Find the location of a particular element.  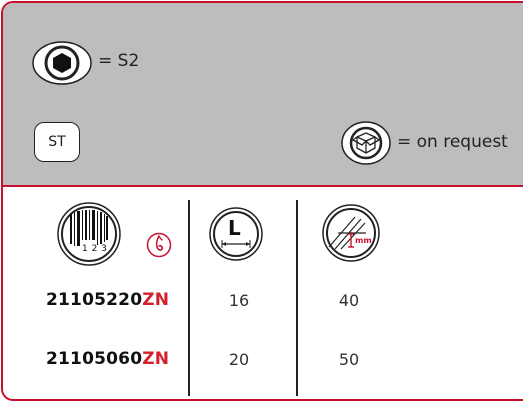

box-quantity: 40 is located at coordinates (349, 300).